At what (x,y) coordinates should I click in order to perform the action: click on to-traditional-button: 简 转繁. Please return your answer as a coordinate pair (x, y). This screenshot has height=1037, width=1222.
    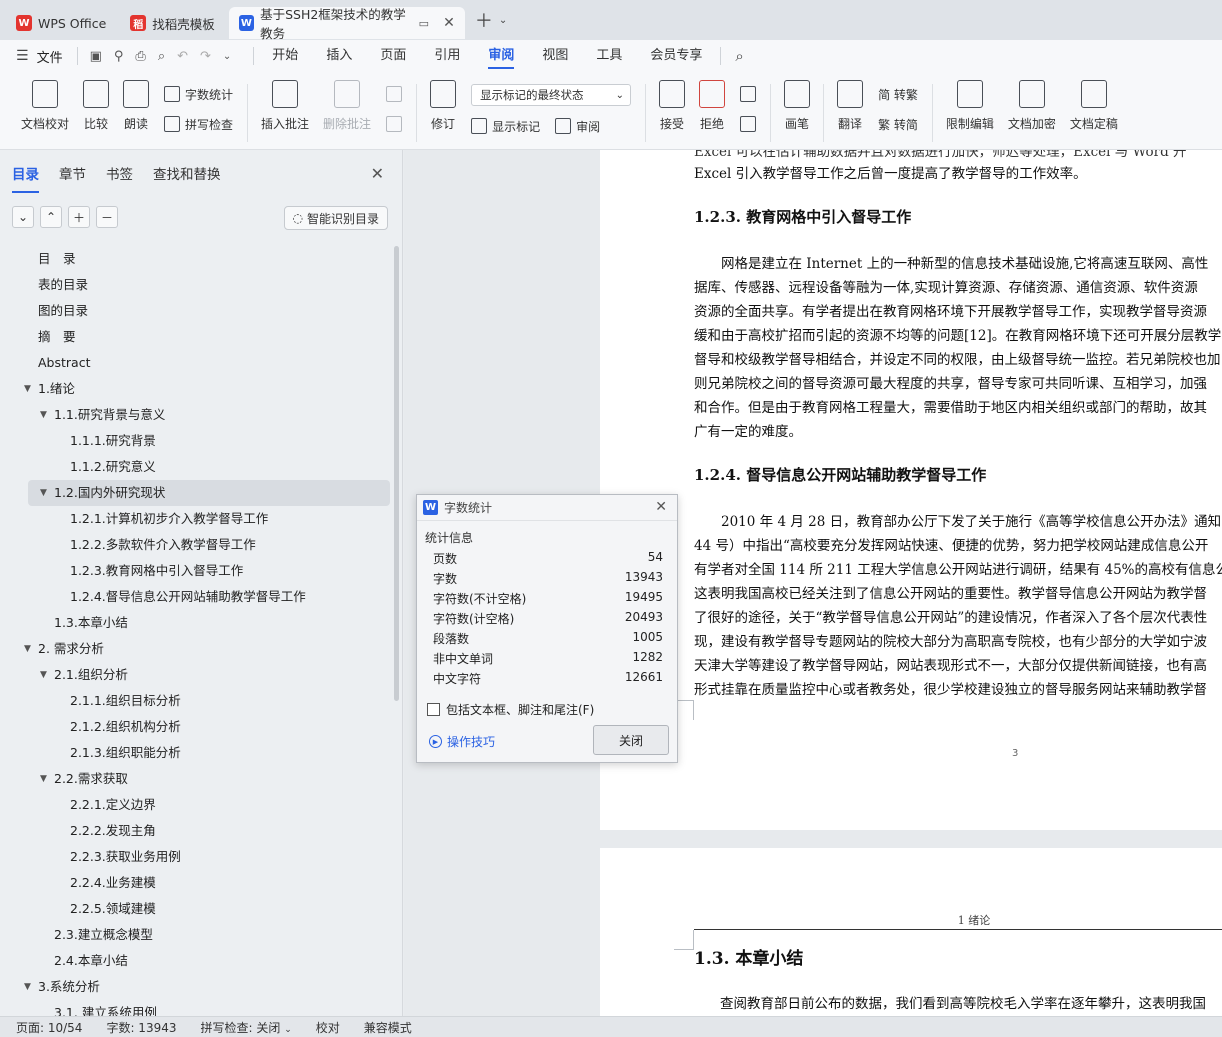
    Looking at the image, I should click on (898, 94).